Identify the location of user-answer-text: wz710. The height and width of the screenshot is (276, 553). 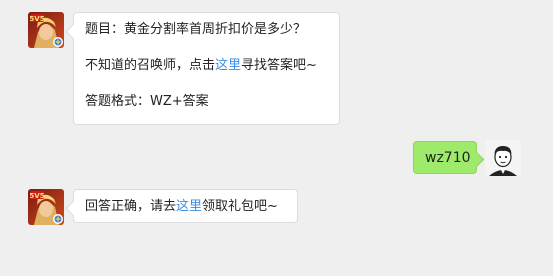
(448, 158).